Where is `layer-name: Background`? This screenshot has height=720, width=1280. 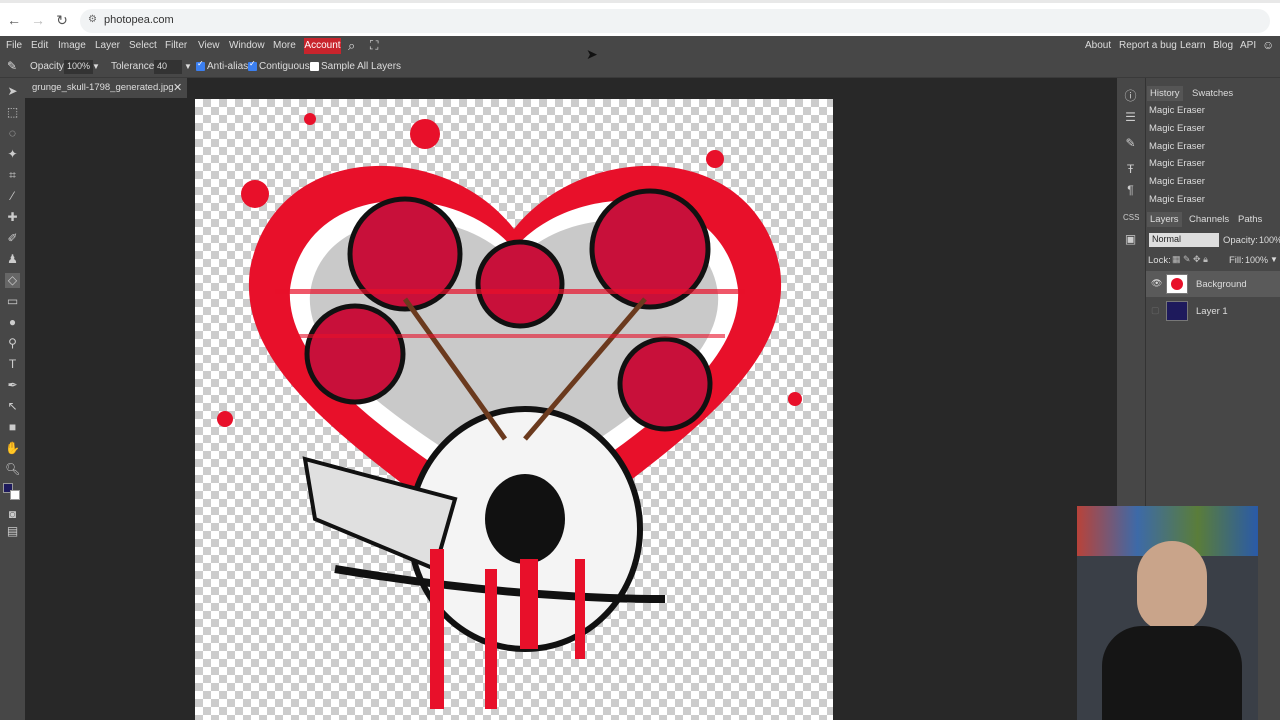
layer-name: Background is located at coordinates (1221, 284).